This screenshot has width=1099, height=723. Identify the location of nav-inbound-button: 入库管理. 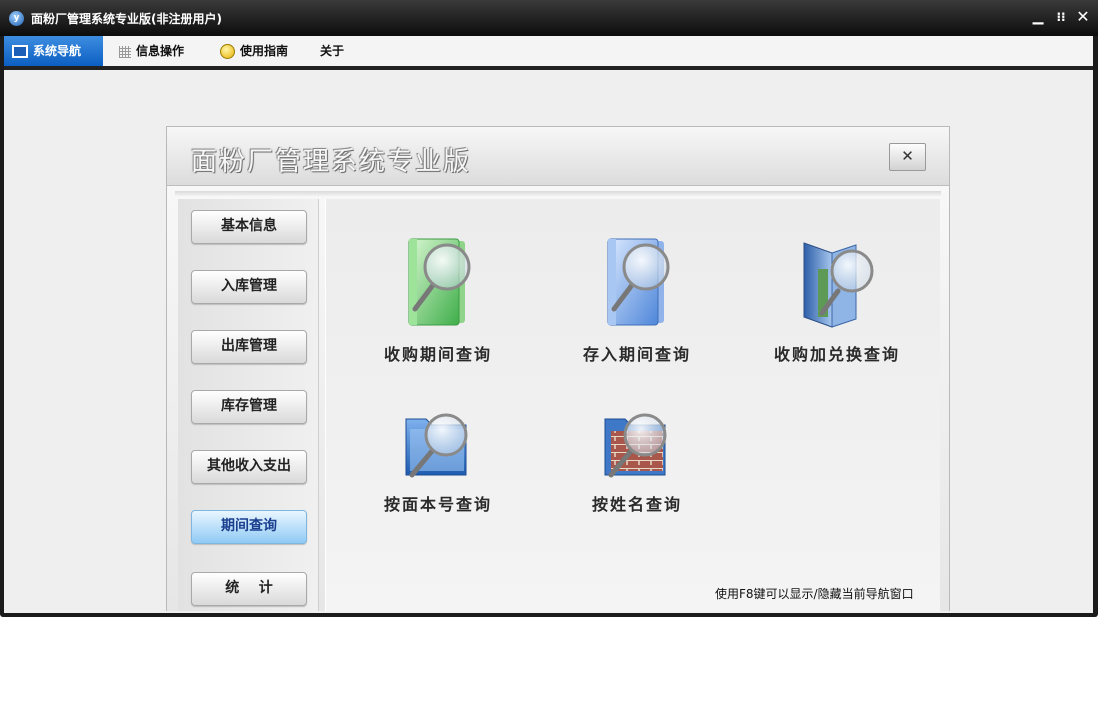
(249, 287).